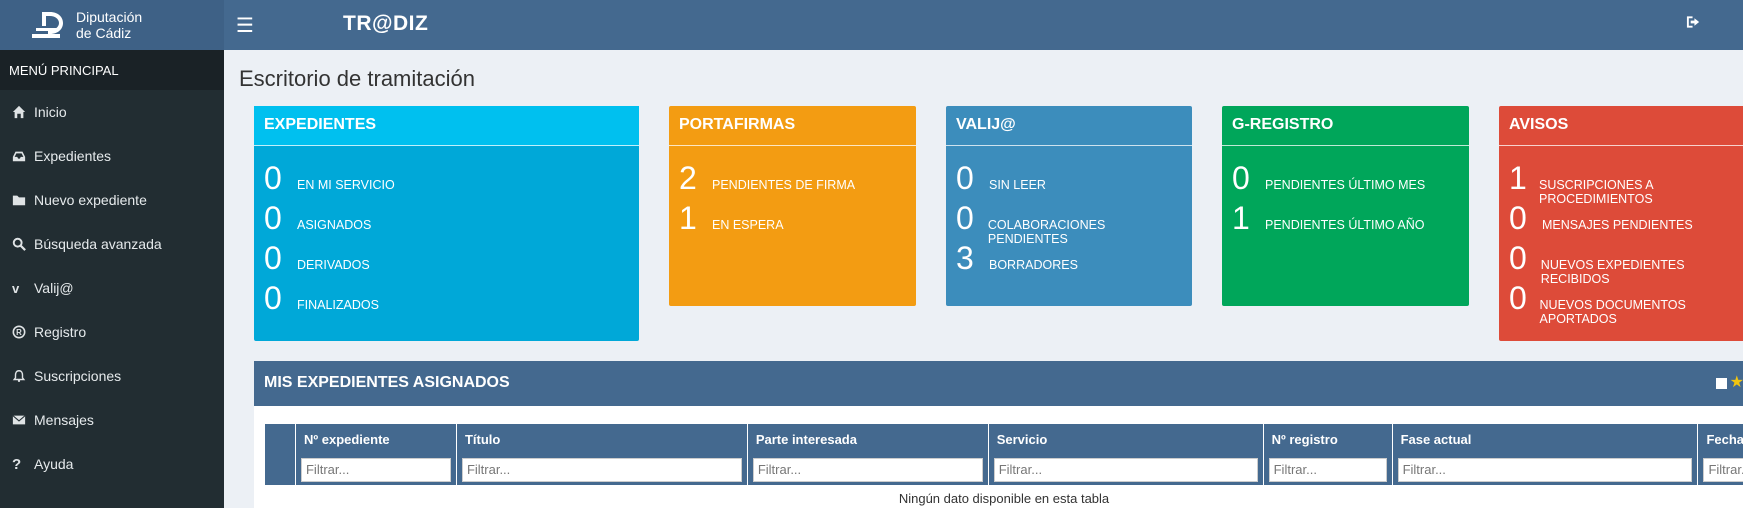  Describe the element at coordinates (1017, 185) in the screenshot. I see `stat-label: SIN LEER` at that location.